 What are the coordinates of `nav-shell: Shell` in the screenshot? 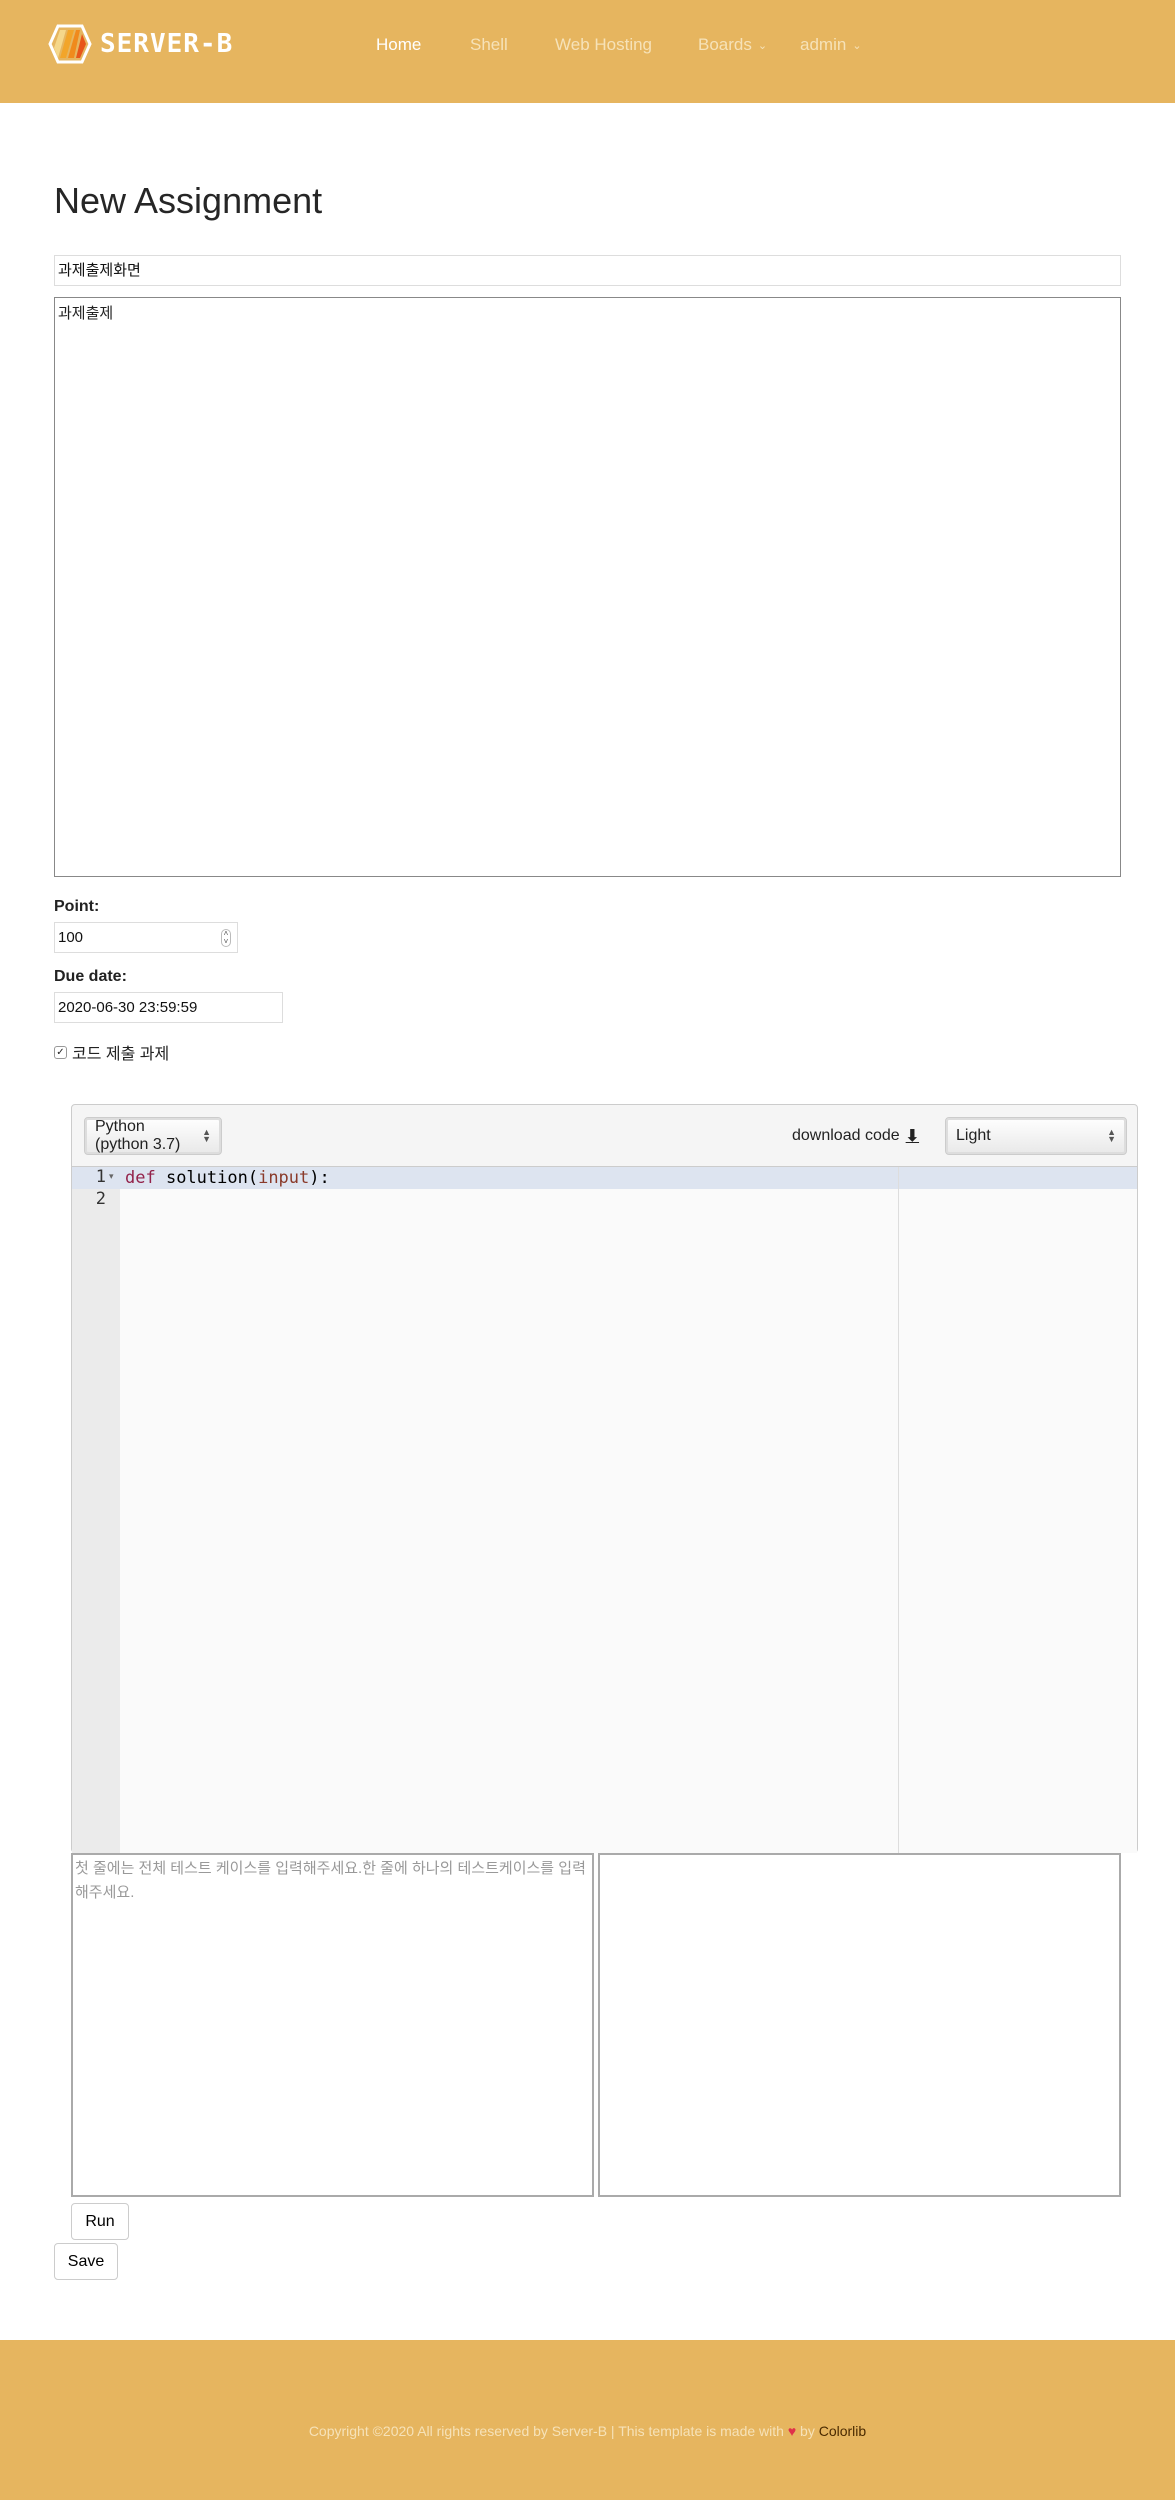 It's located at (489, 45).